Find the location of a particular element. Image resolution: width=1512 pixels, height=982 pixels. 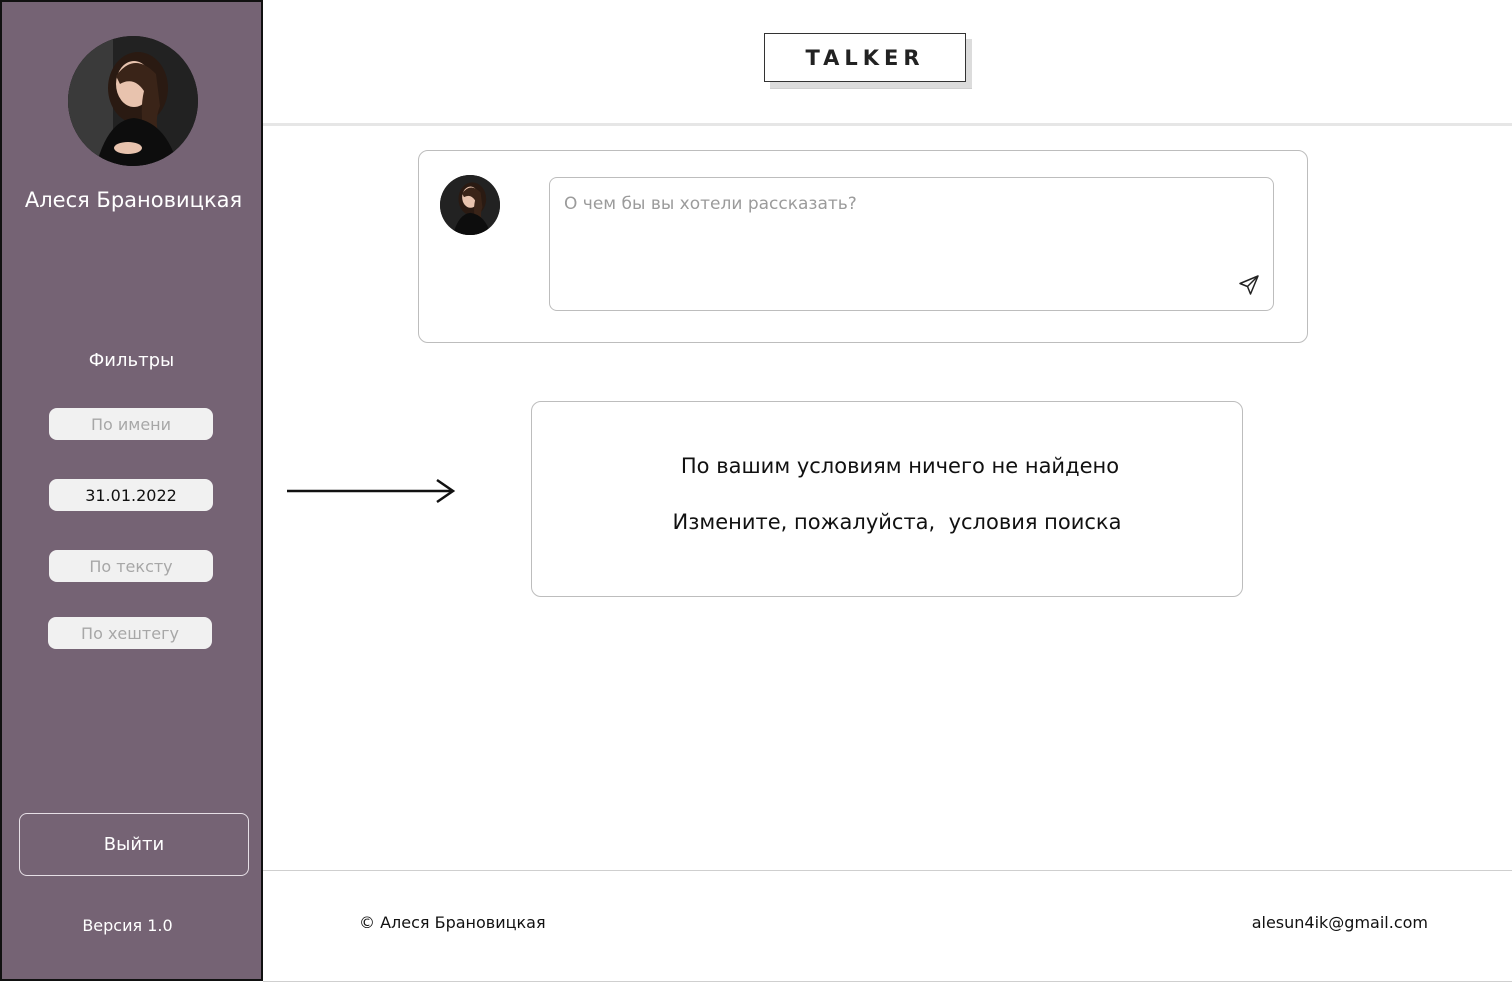

profile-photo is located at coordinates (133, 101).